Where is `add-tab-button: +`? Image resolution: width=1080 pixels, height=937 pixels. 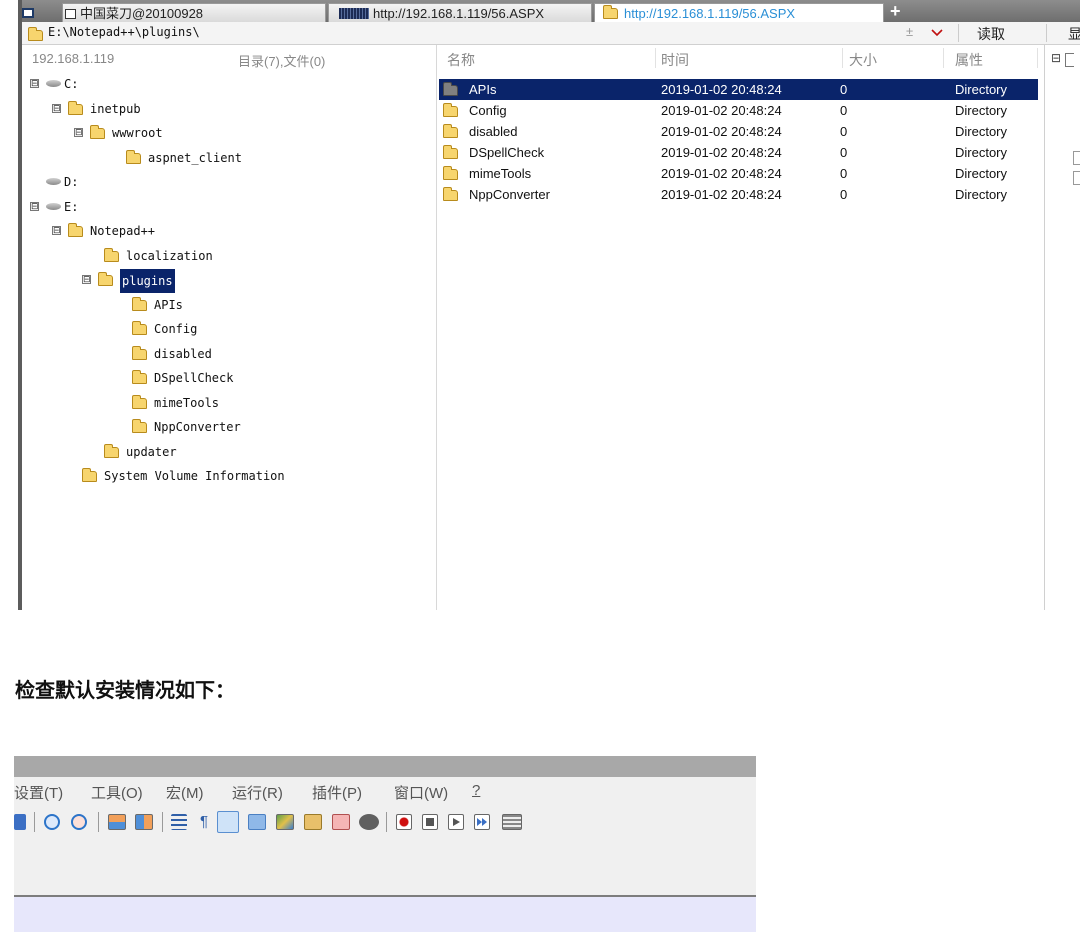
add-tab-button: + is located at coordinates (895, 11).